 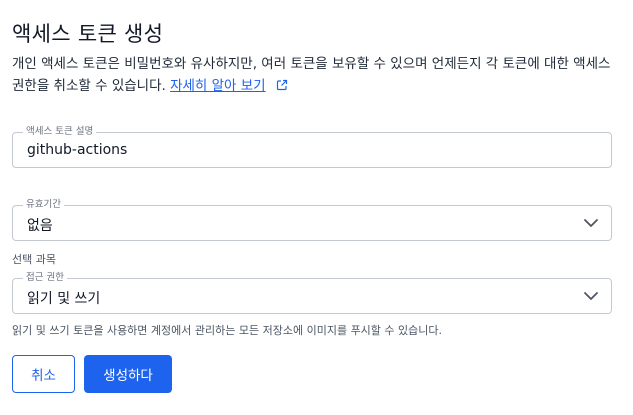 What do you see at coordinates (312, 293) in the screenshot?
I see `access-scope-select: 접근 권한 읽기 및 쓰기` at bounding box center [312, 293].